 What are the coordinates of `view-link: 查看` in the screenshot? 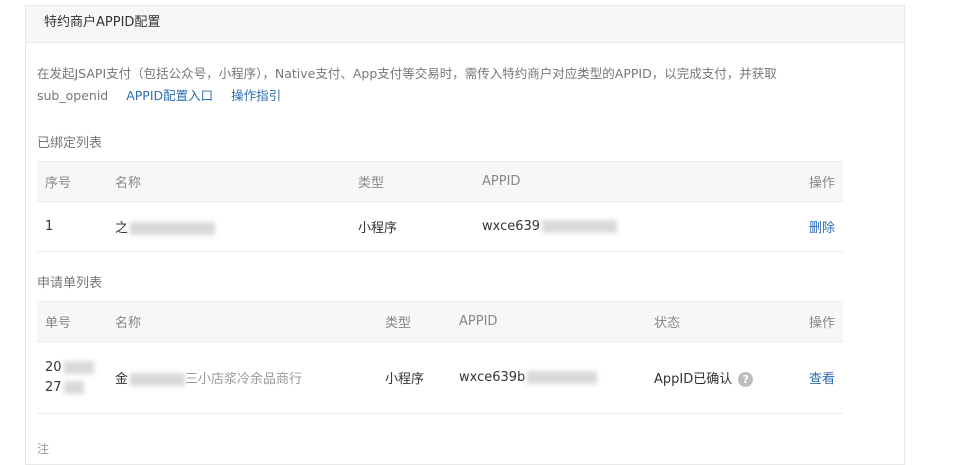 It's located at (822, 379).